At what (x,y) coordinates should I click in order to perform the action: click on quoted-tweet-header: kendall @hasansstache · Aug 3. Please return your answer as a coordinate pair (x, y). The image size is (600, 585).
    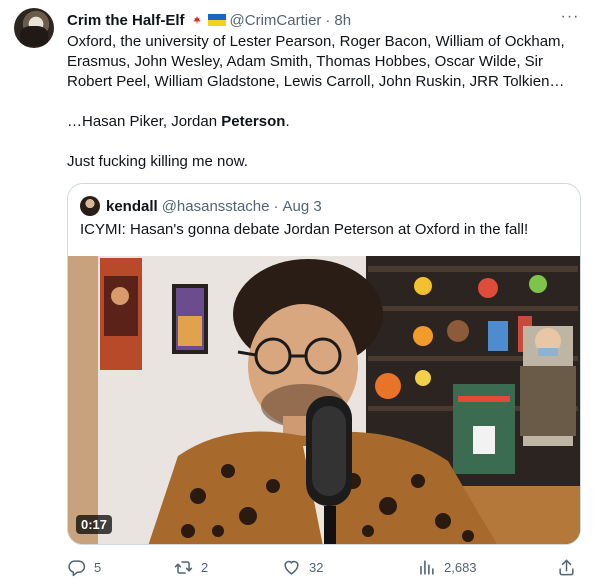
    Looking at the image, I should click on (201, 206).